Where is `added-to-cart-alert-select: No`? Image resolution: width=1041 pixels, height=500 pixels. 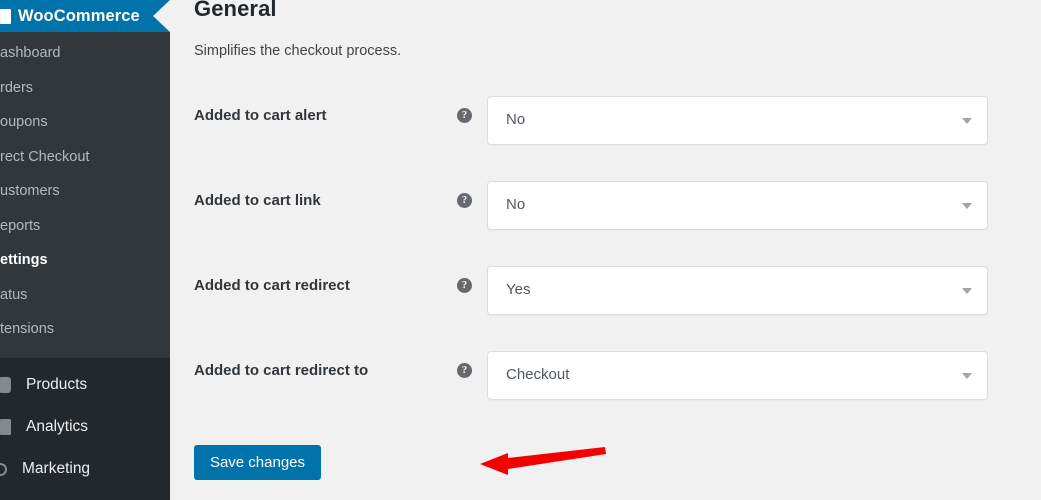
added-to-cart-alert-select: No is located at coordinates (737, 120).